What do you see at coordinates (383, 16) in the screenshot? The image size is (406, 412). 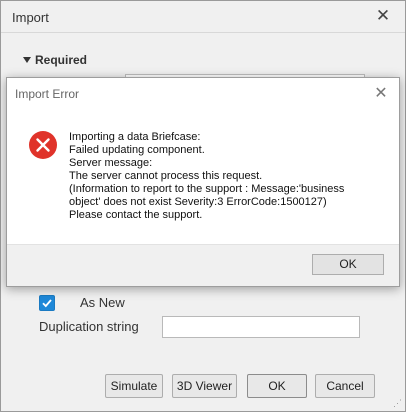 I see `import-close-icon: ✕` at bounding box center [383, 16].